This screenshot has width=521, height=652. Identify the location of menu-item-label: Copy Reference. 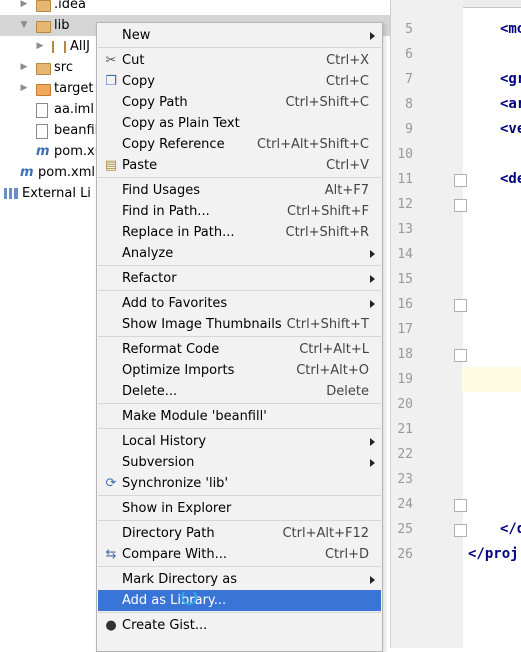
(173, 144).